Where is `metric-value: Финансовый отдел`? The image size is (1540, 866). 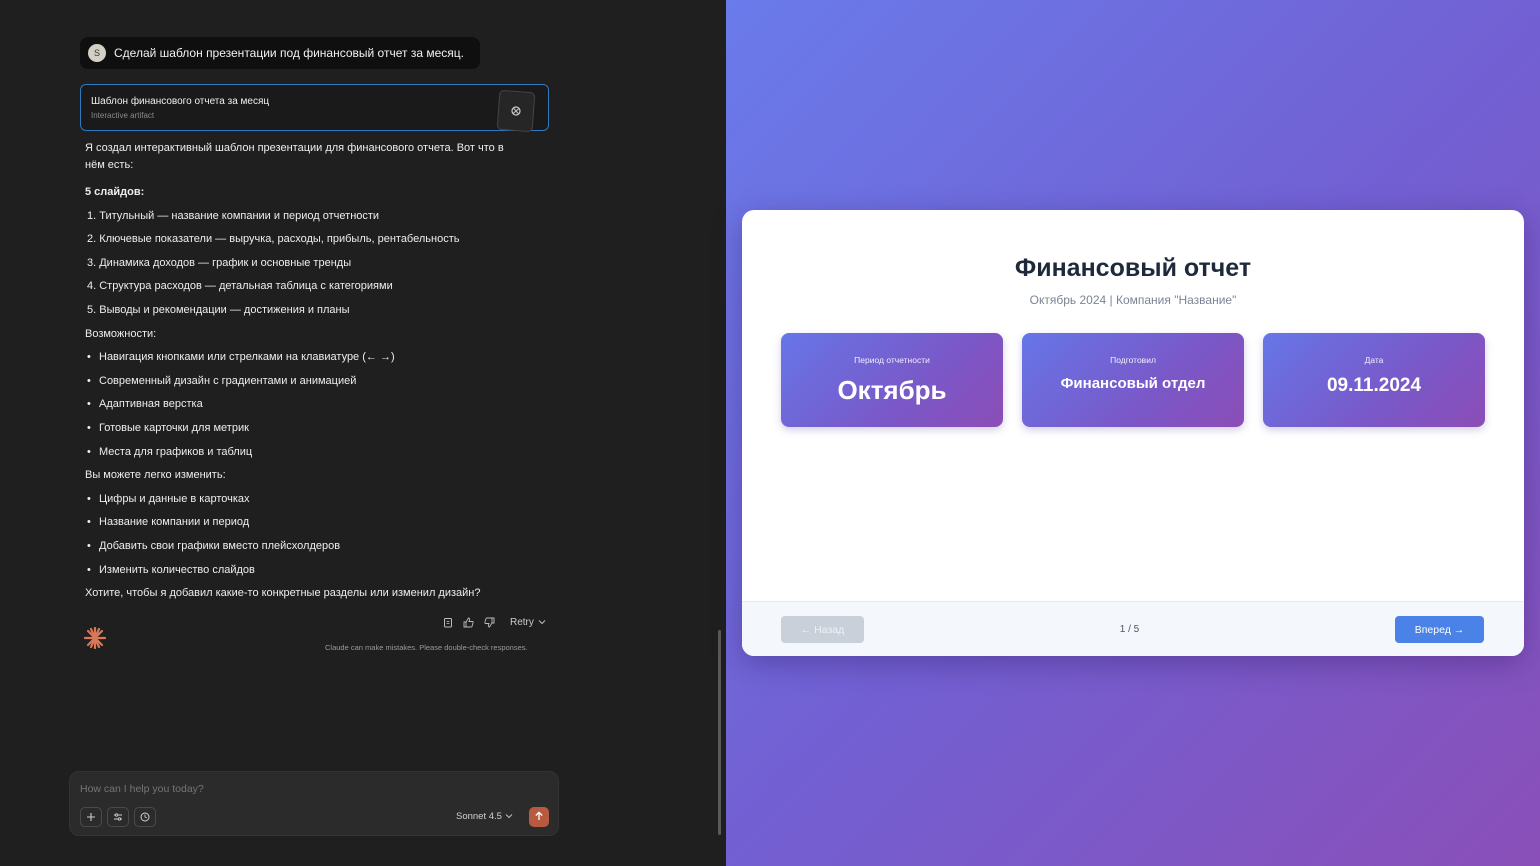 metric-value: Финансовый отдел is located at coordinates (1133, 383).